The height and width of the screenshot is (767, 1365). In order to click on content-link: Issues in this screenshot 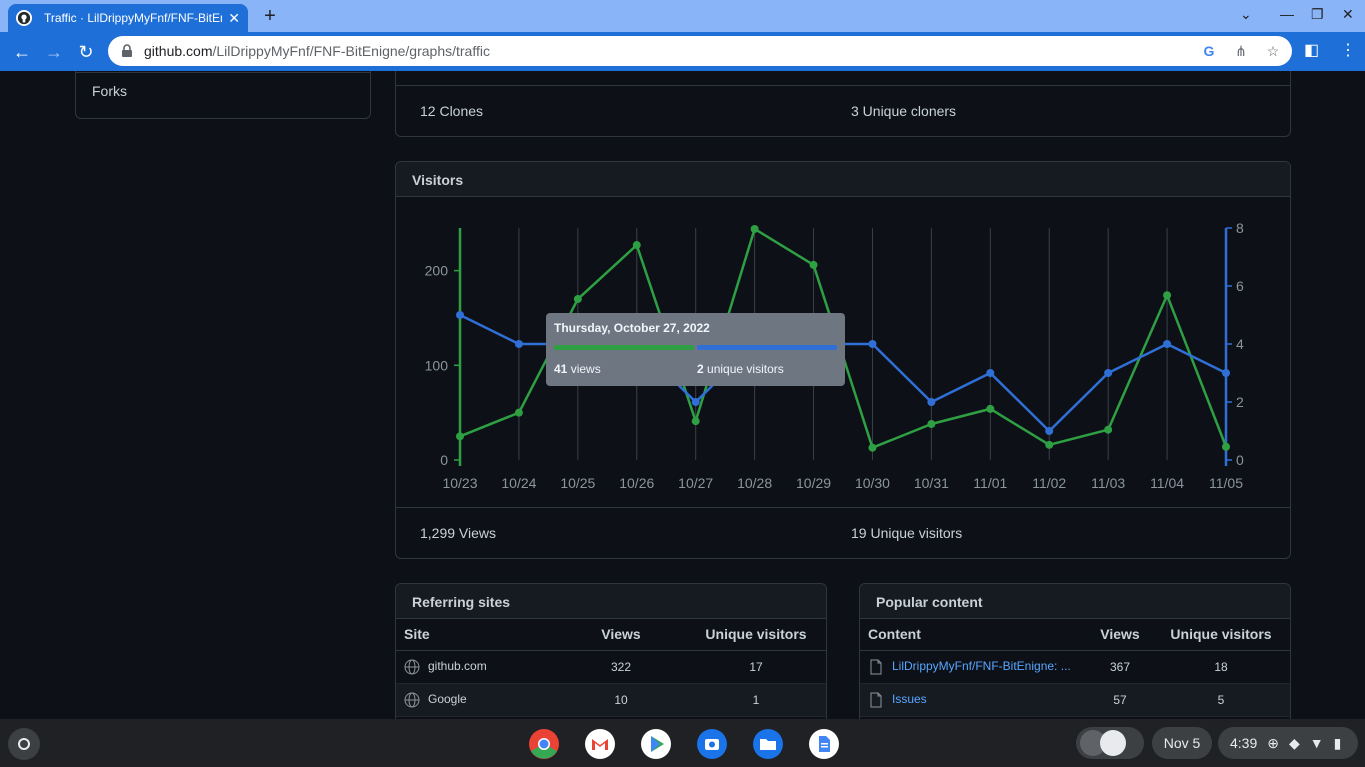, I will do `click(909, 699)`.